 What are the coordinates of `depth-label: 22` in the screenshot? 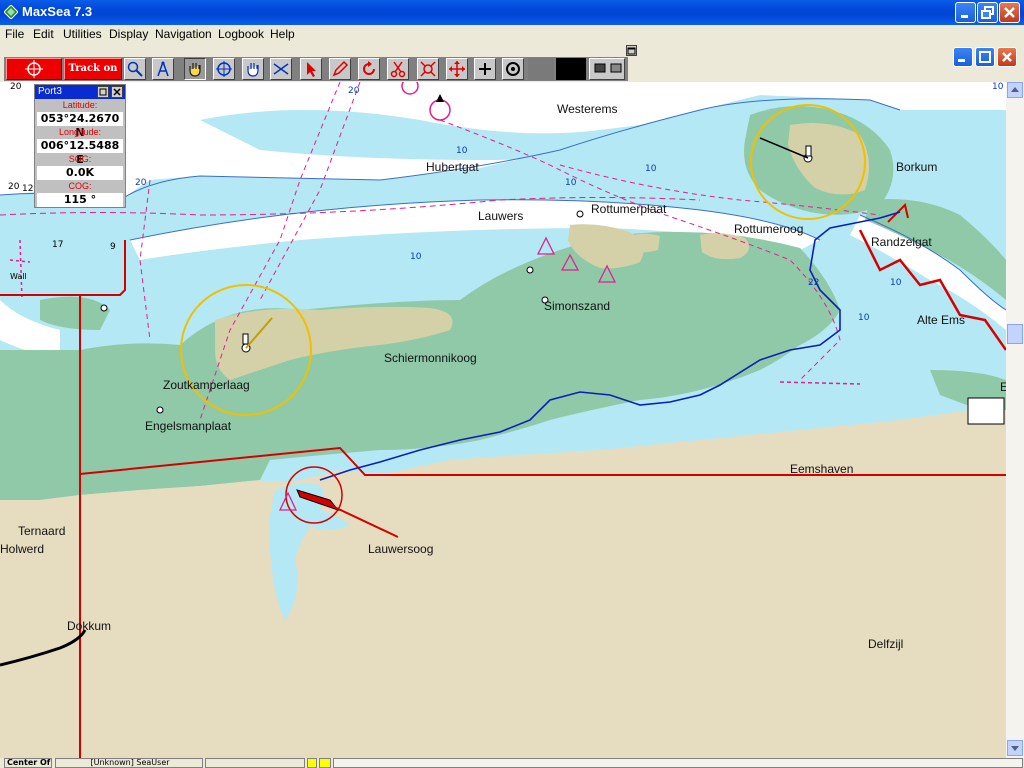 It's located at (814, 283).